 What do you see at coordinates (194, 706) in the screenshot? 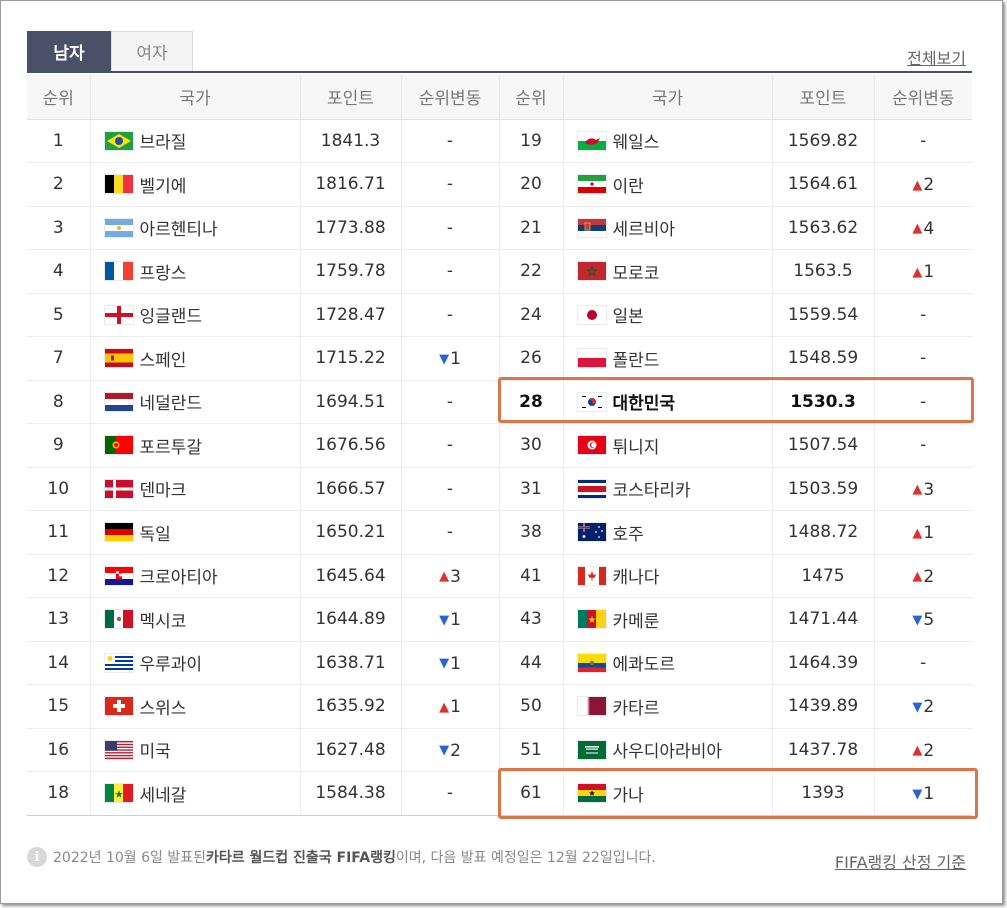
I see `country-cell: 스위스` at bounding box center [194, 706].